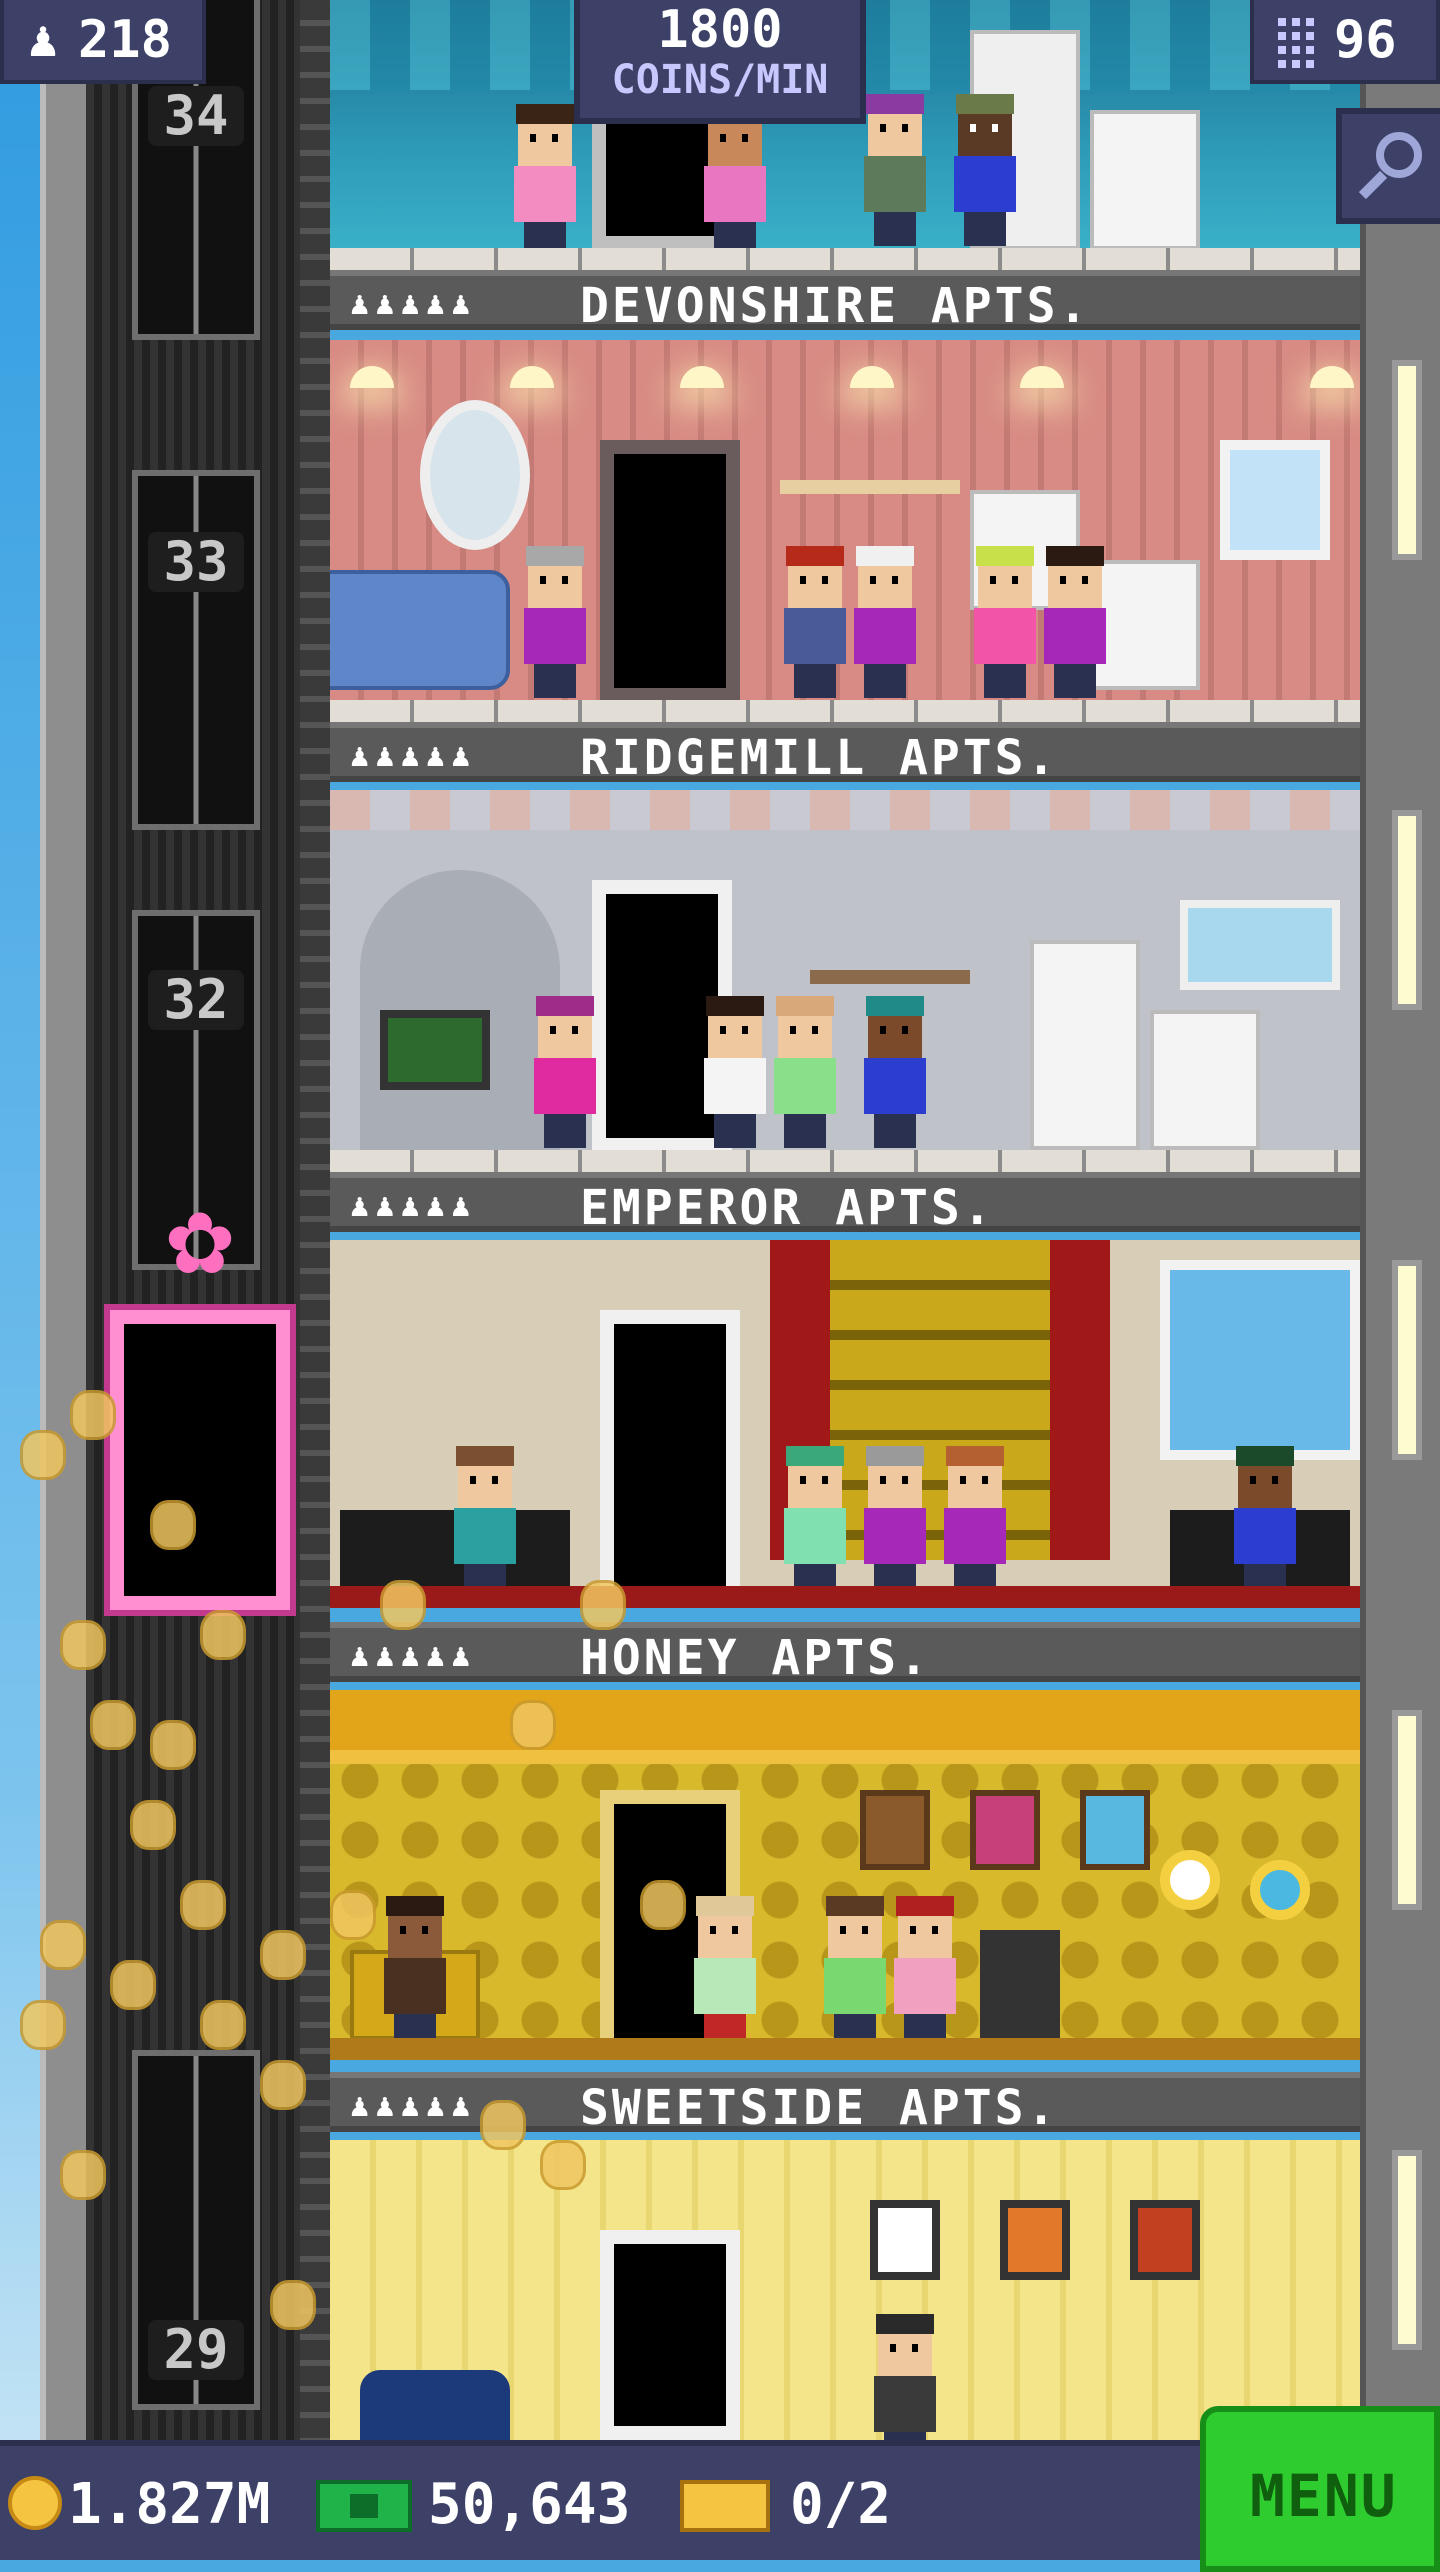 The height and width of the screenshot is (2572, 1440). What do you see at coordinates (720, 30) in the screenshot?
I see `coins-per-minute-value: 1800` at bounding box center [720, 30].